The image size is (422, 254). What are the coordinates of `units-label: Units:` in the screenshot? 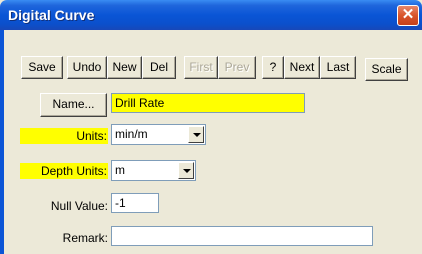 It's located at (64, 136).